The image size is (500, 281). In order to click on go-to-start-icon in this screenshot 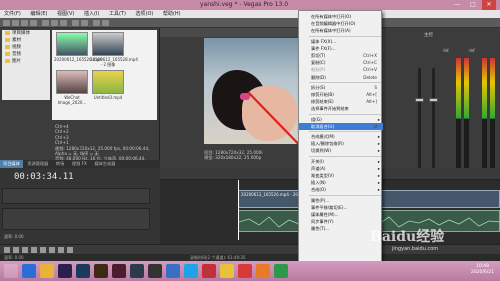, I will do `click(61, 250)`.